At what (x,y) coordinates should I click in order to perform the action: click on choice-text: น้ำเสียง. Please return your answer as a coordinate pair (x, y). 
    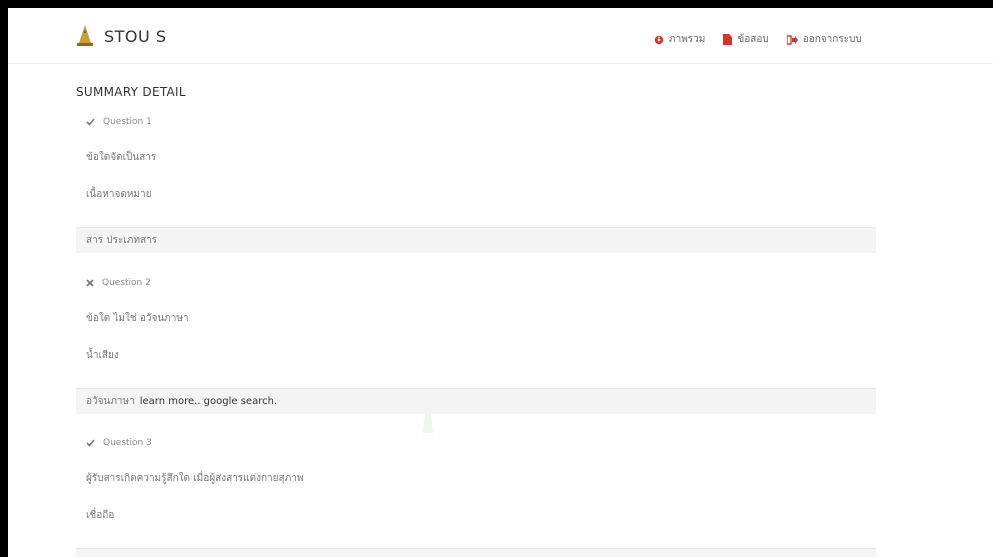
    Looking at the image, I should click on (102, 355).